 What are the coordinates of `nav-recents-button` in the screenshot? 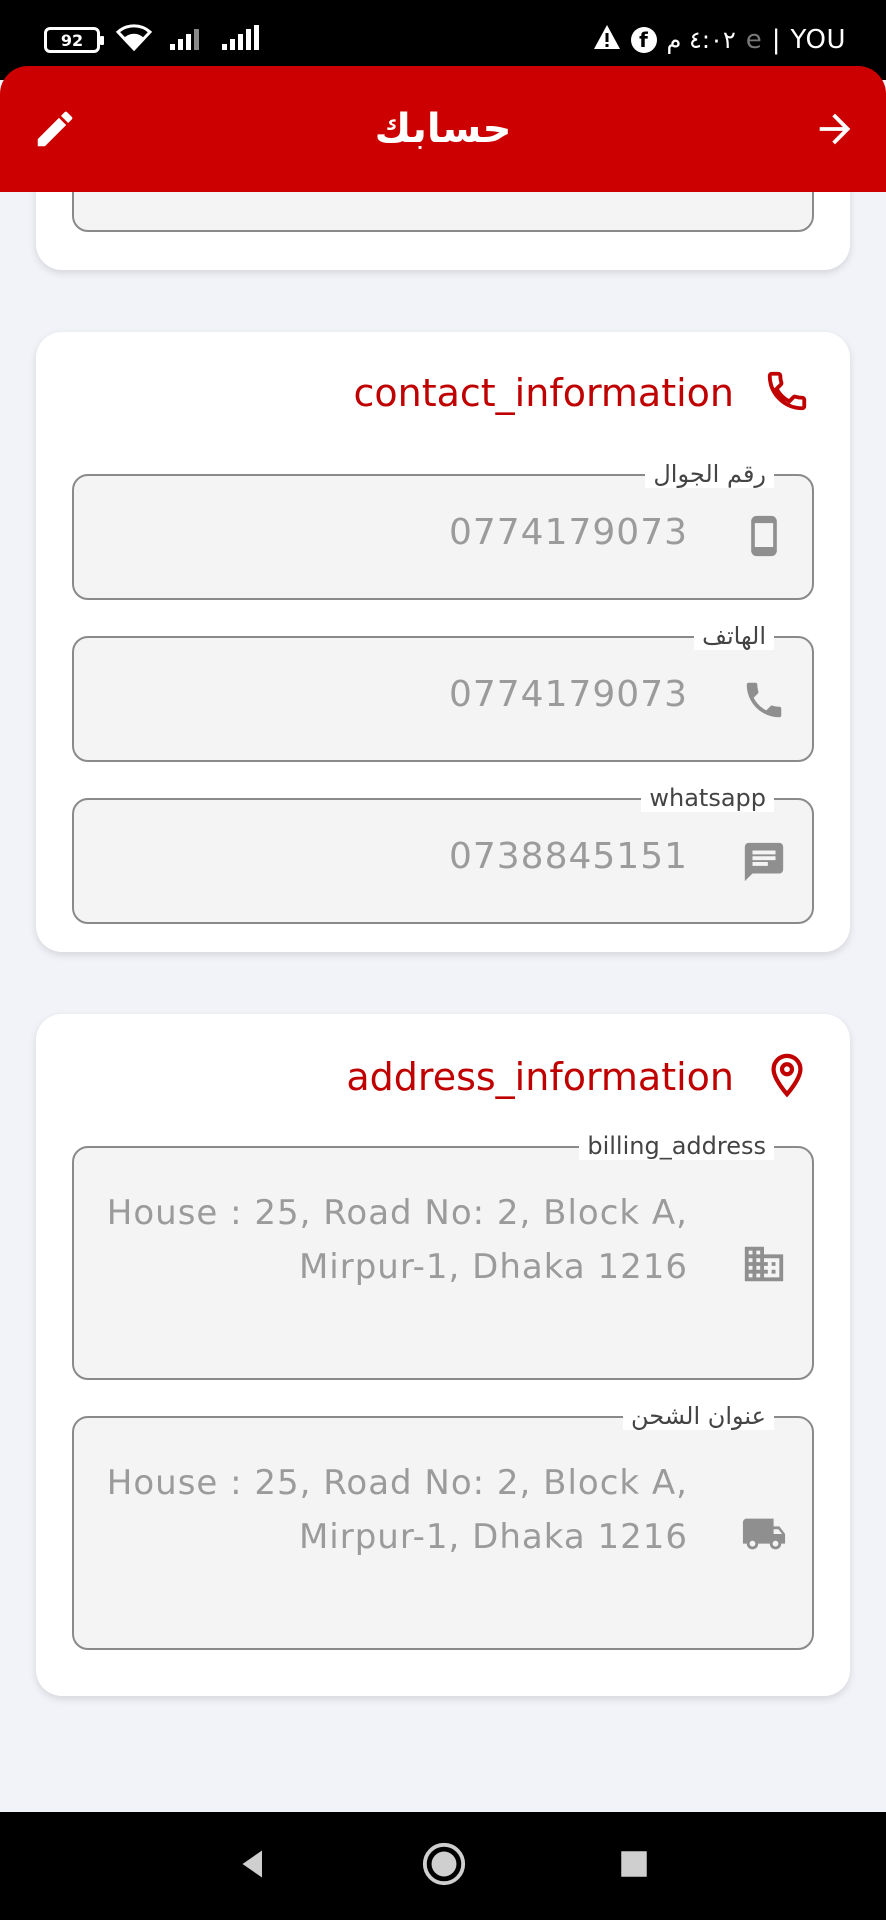 It's located at (634, 1866).